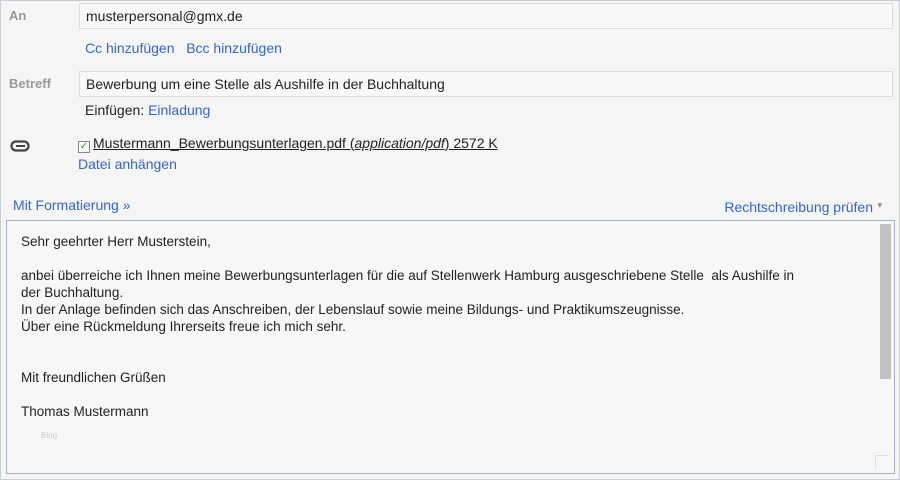  What do you see at coordinates (18, 15) in the screenshot?
I see `to-label: An` at bounding box center [18, 15].